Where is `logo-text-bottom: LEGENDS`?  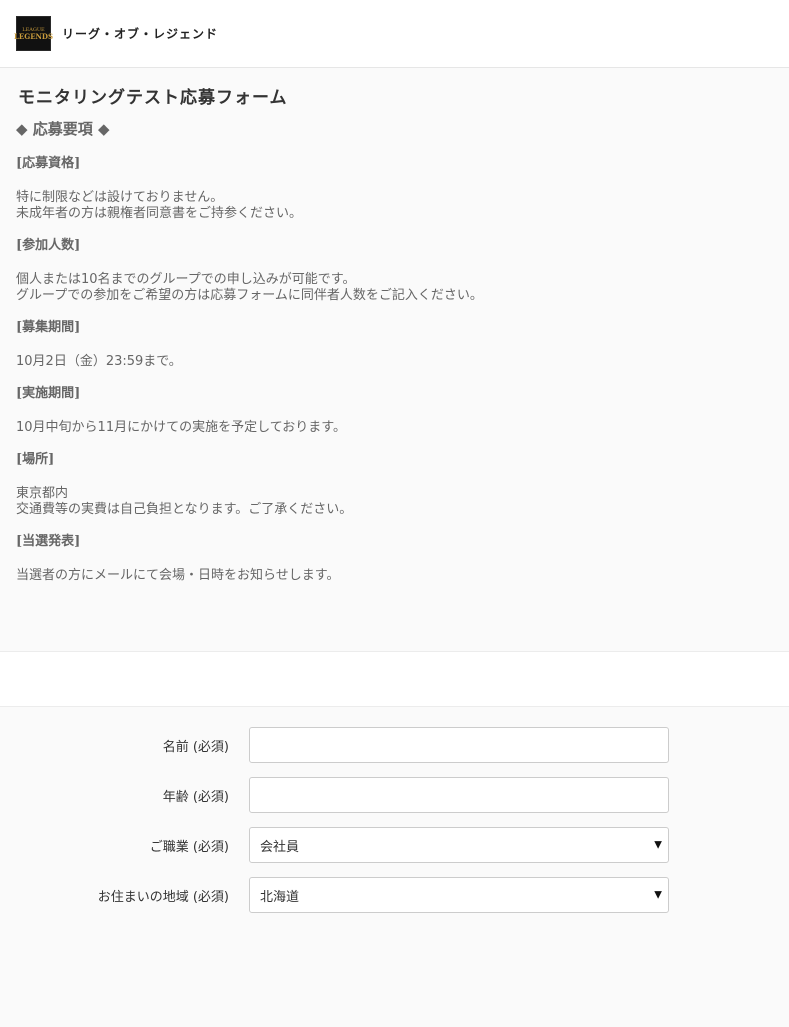
logo-text-bottom: LEGENDS is located at coordinates (33, 36).